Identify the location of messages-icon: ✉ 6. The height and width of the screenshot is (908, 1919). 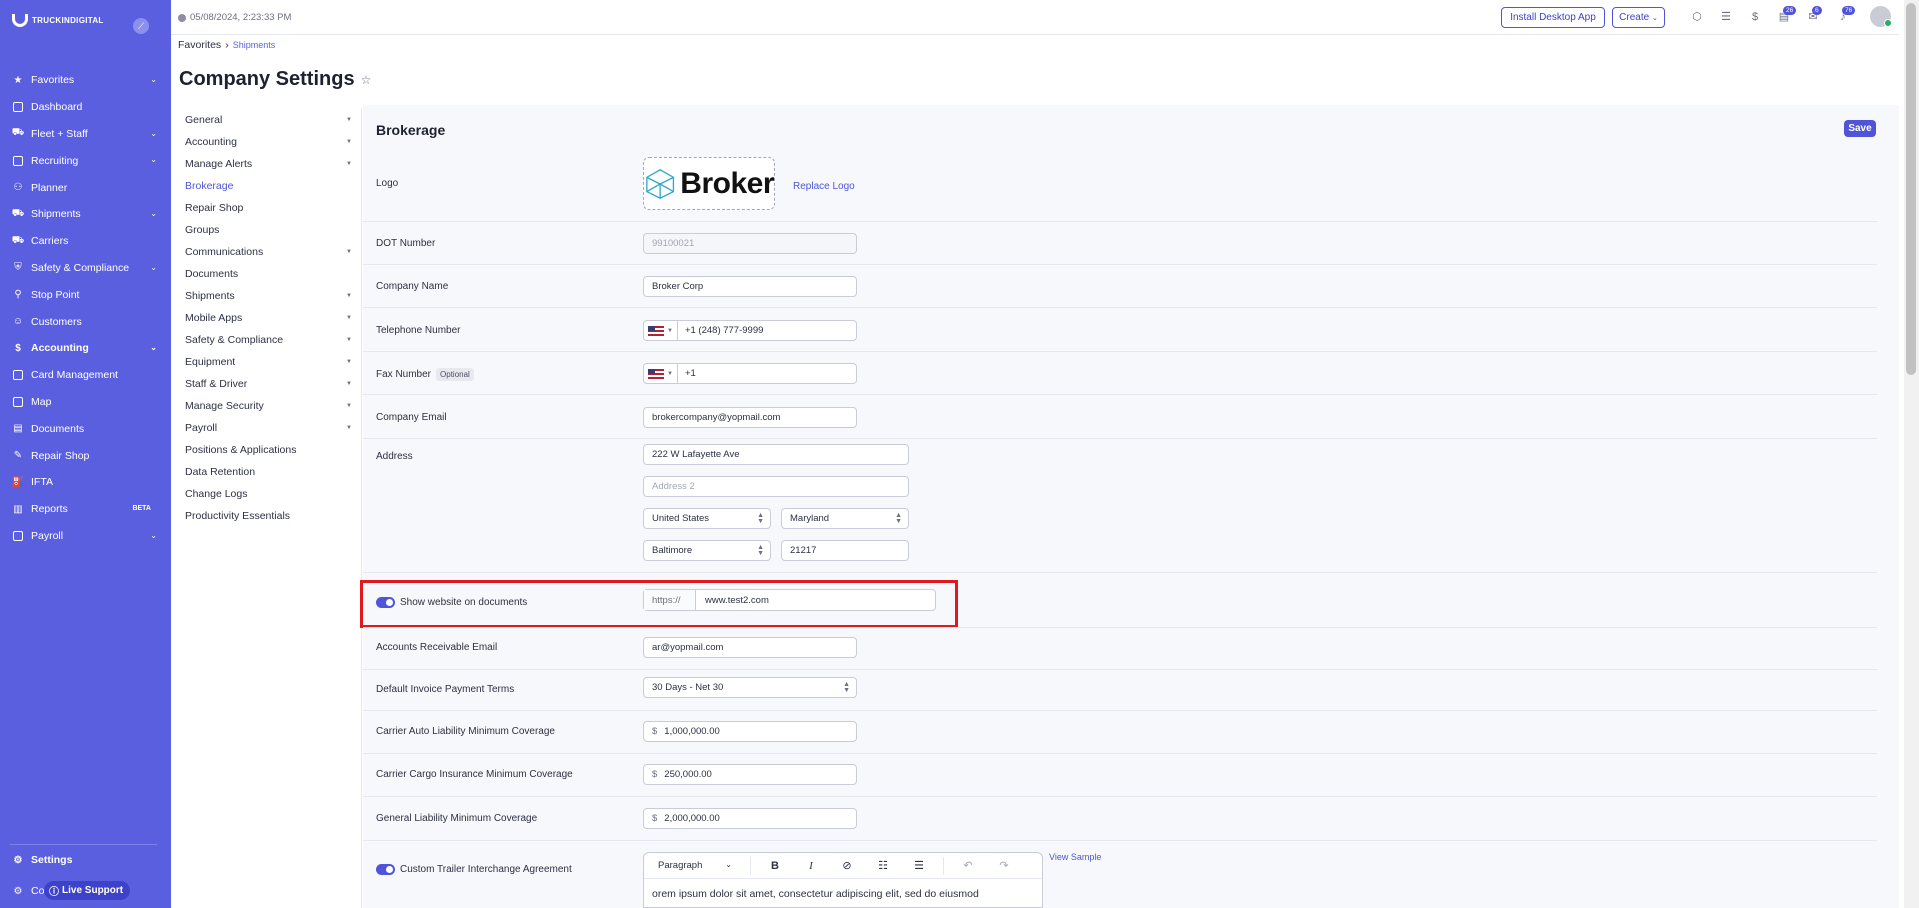
(1814, 15).